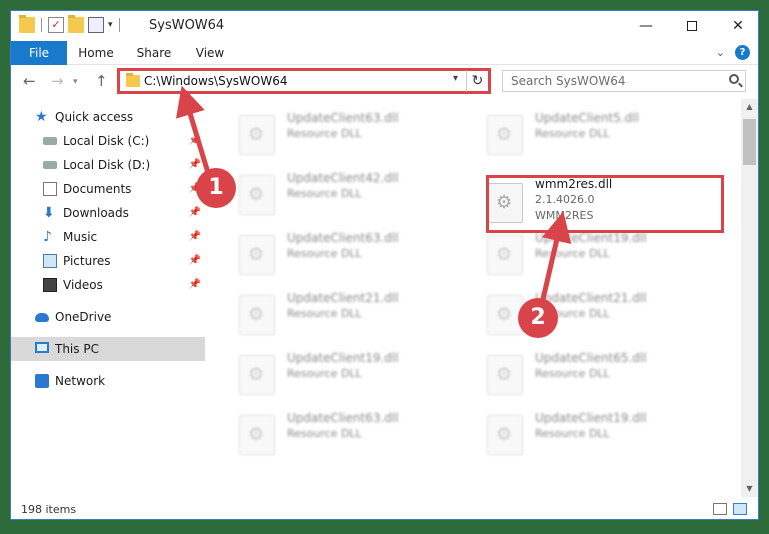  I want to click on sidebar-item-downloads: ⬇ Downloads 📌, so click(108, 213).